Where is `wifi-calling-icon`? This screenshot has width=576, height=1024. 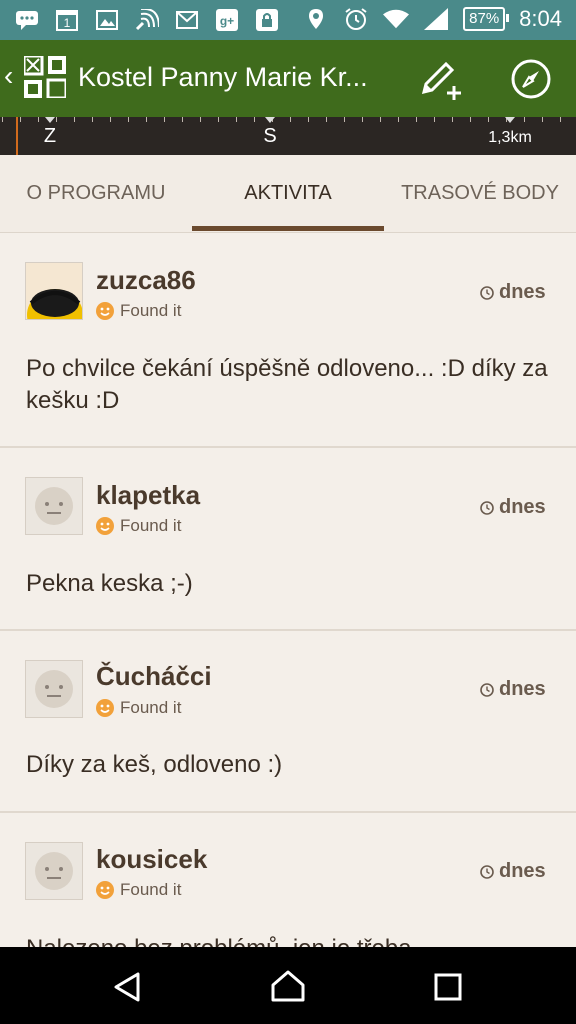 wifi-calling-icon is located at coordinates (147, 20).